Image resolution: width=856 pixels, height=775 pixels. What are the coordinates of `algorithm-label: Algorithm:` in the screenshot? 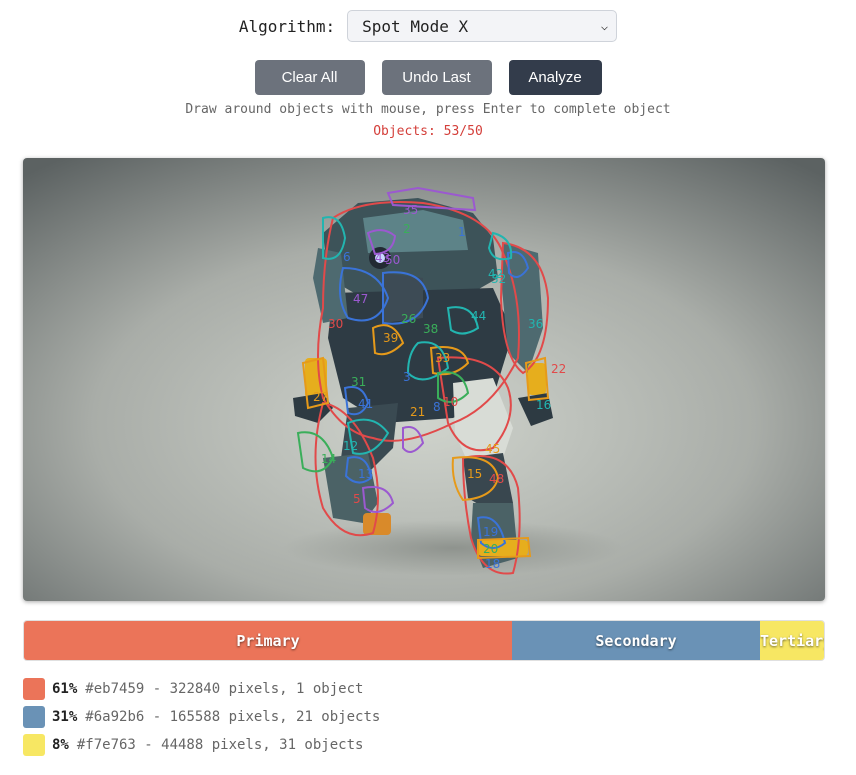 It's located at (287, 26).